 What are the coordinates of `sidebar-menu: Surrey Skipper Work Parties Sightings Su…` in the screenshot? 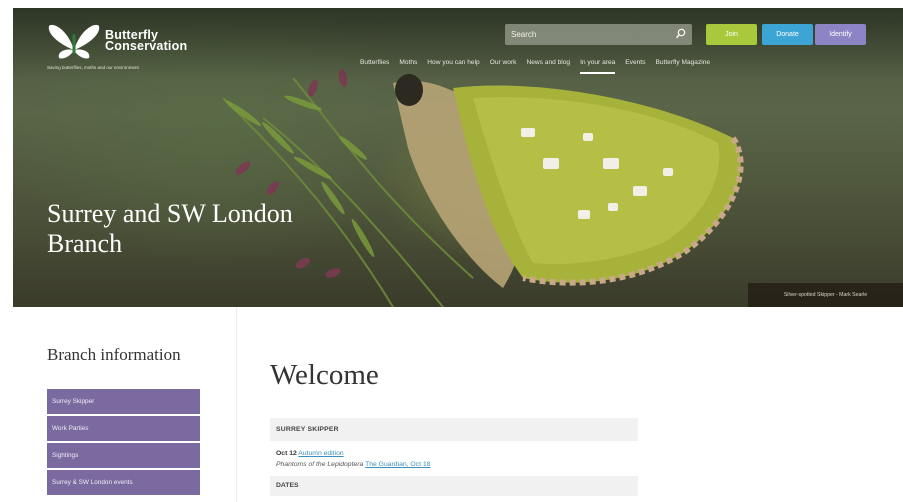 It's located at (123, 443).